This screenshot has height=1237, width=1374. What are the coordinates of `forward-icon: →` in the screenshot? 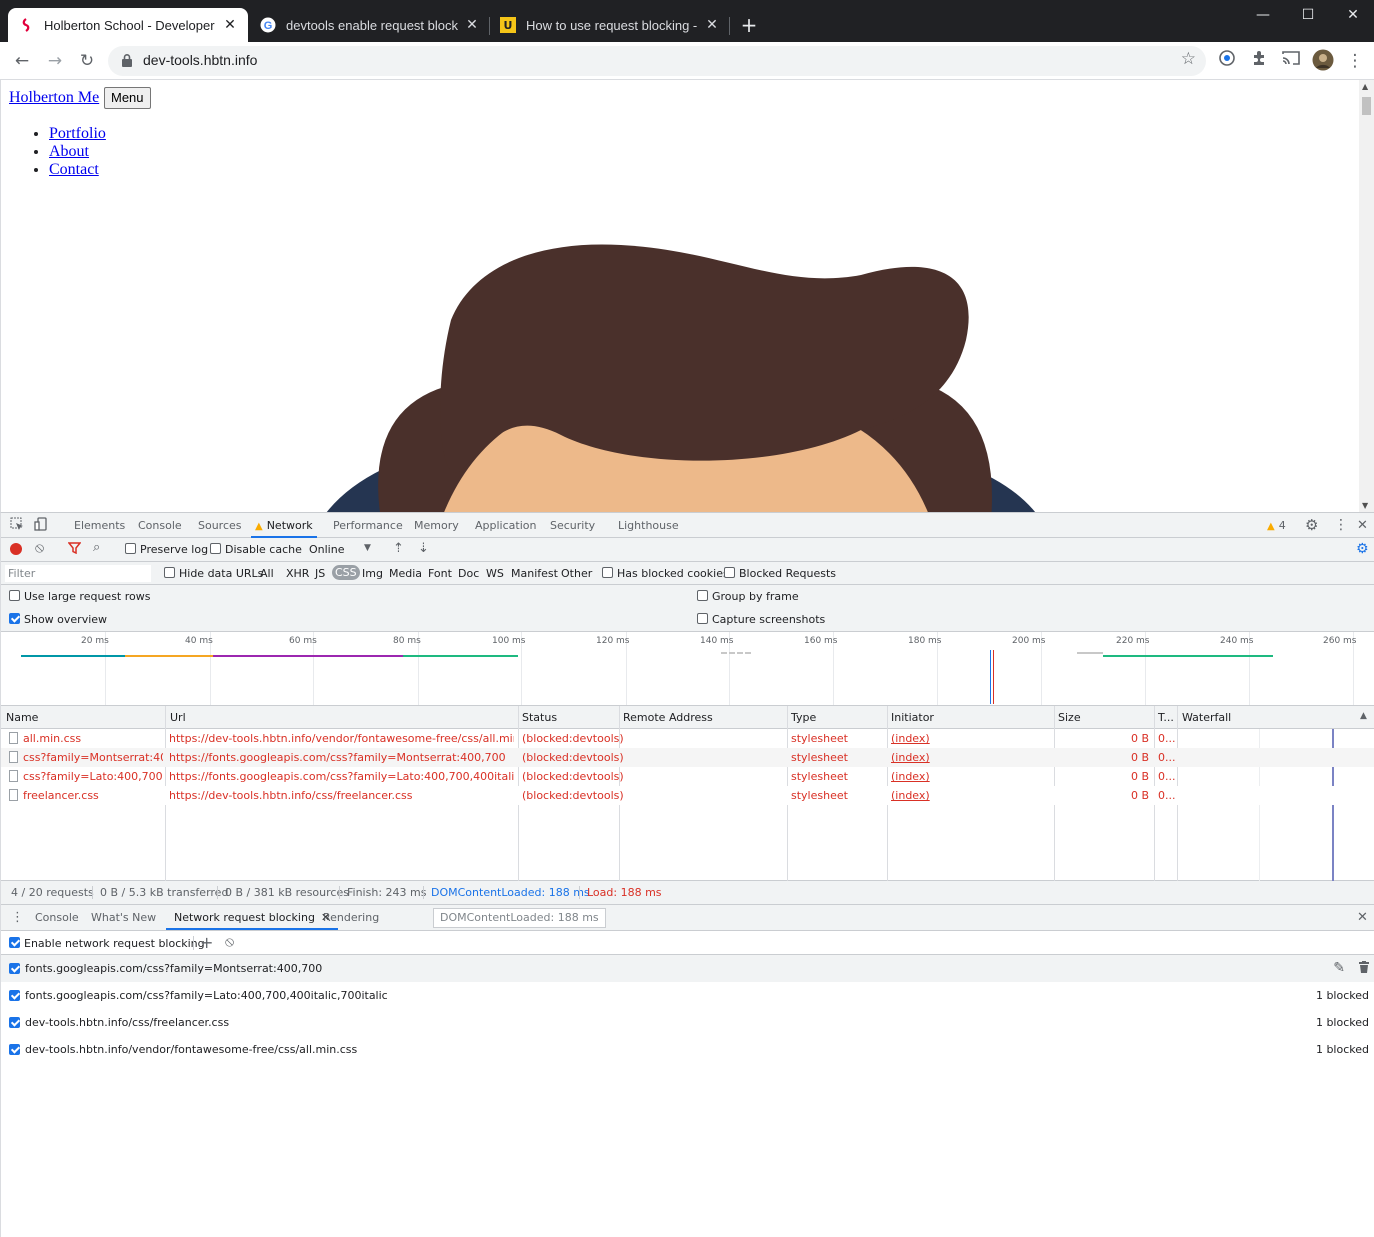 It's located at (55, 61).